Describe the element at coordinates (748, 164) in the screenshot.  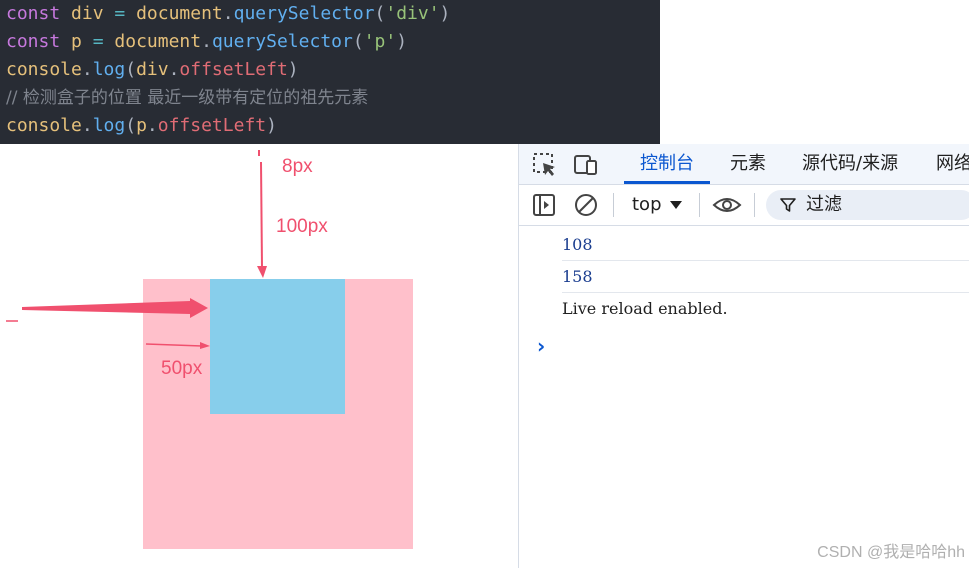
I see `tab-elements: 元素` at that location.